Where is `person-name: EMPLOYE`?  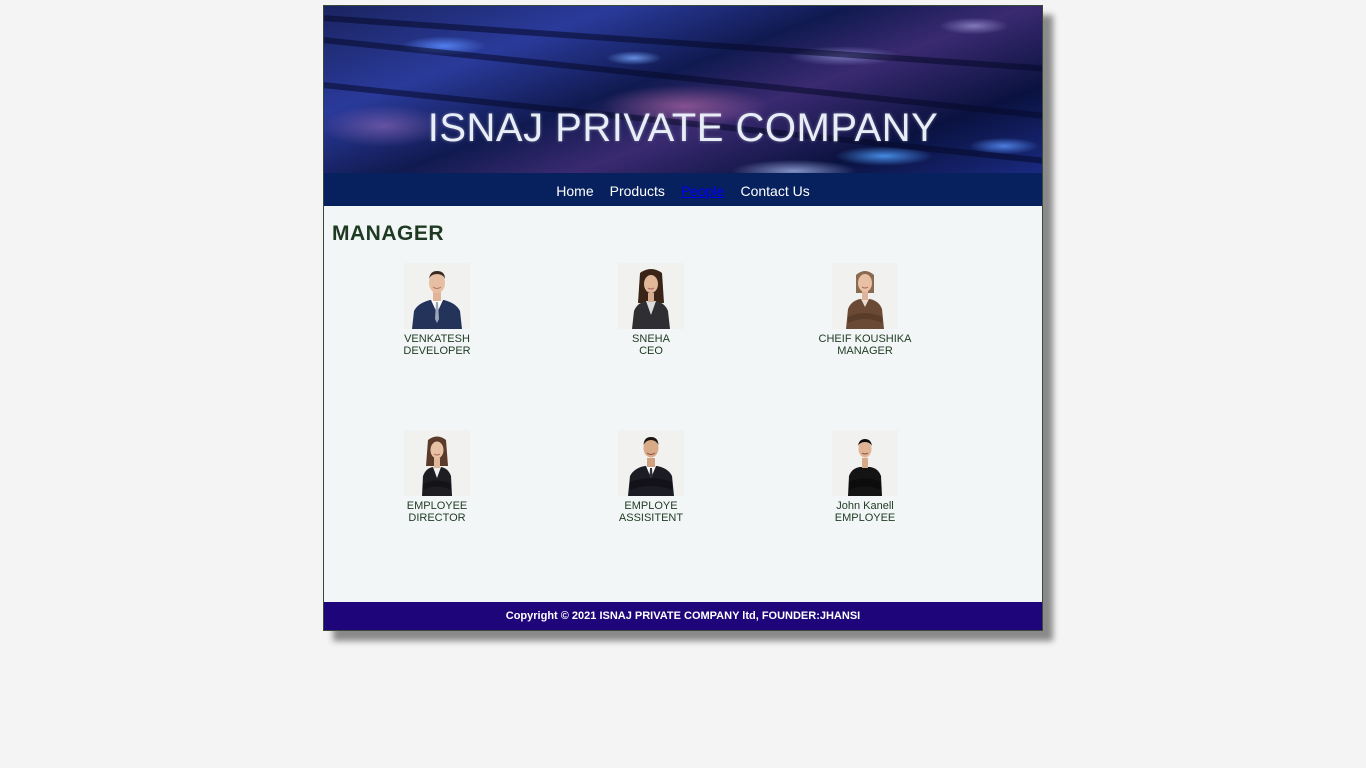 person-name: EMPLOYE is located at coordinates (651, 506).